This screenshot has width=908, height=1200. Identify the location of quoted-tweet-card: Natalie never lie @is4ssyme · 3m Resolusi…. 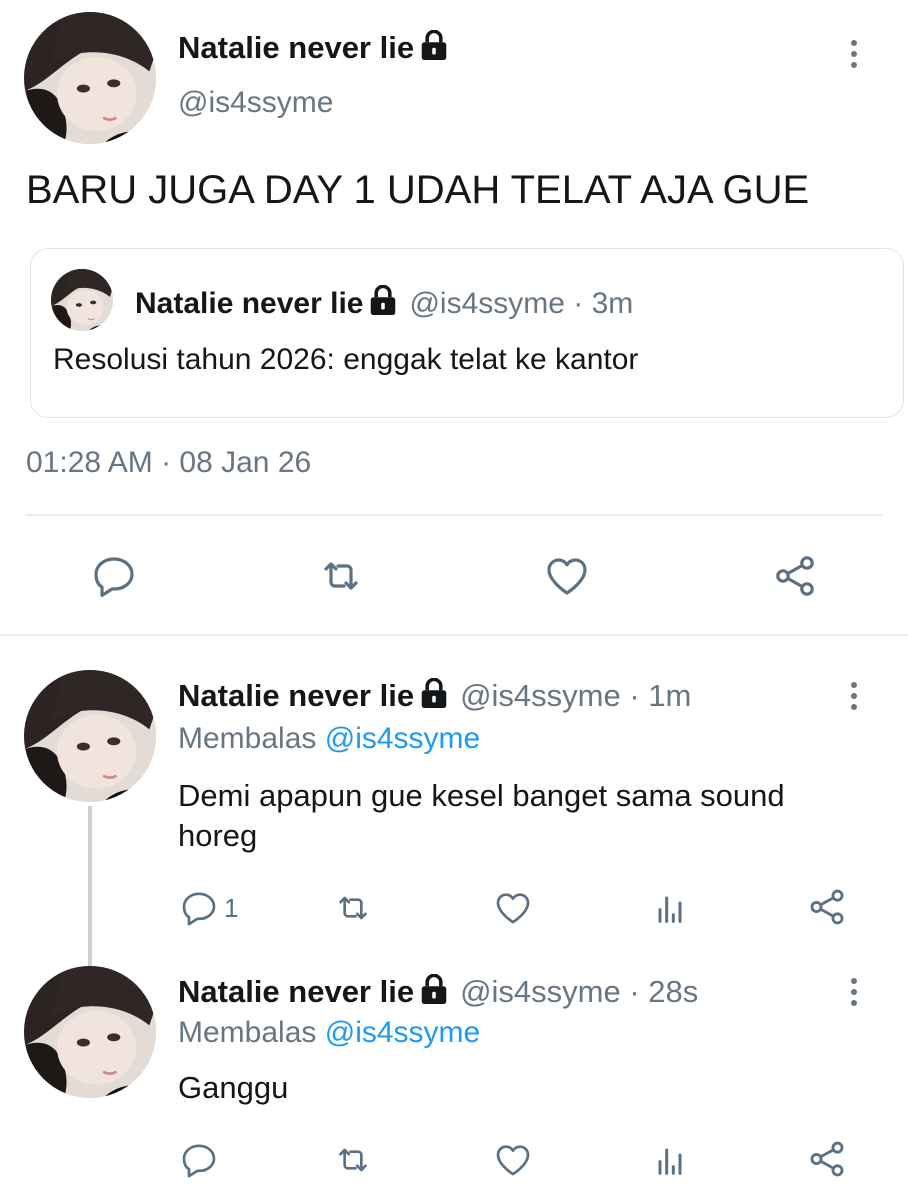
(467, 333).